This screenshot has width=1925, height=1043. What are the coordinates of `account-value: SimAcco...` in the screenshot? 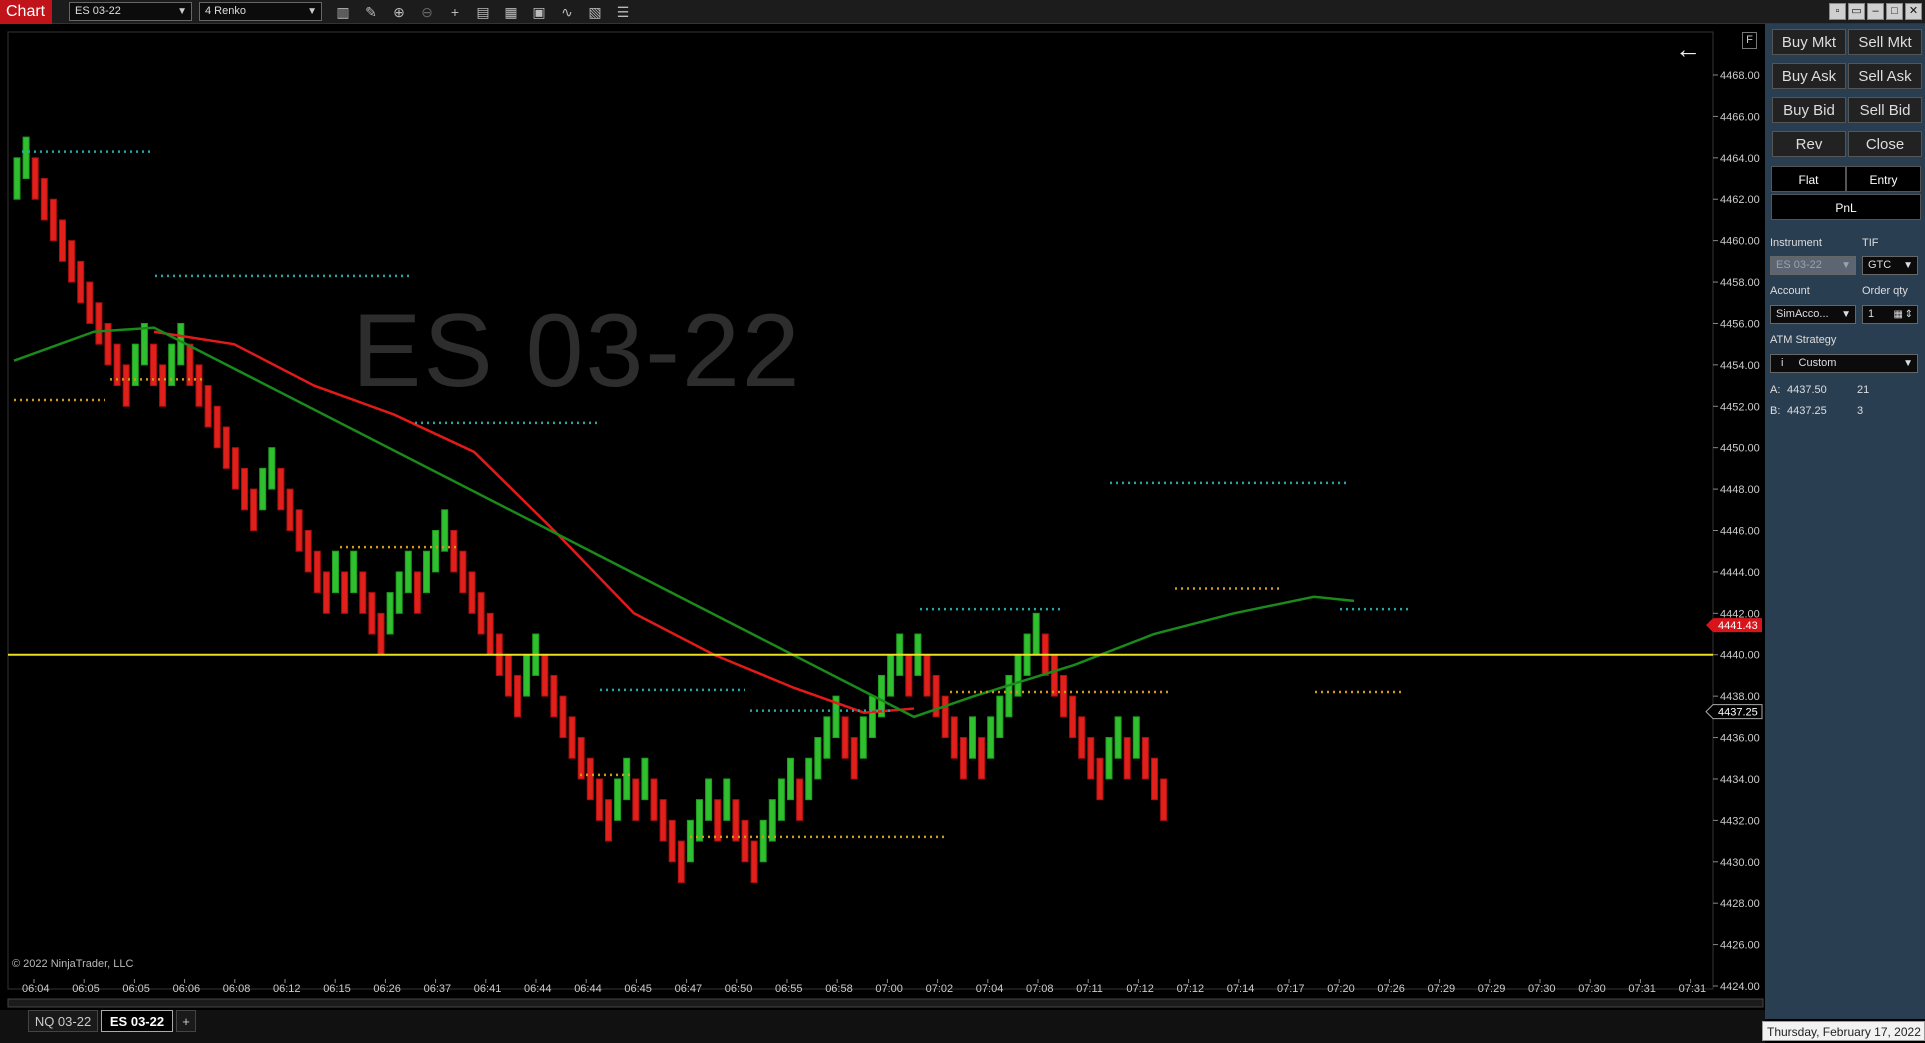 It's located at (1802, 314).